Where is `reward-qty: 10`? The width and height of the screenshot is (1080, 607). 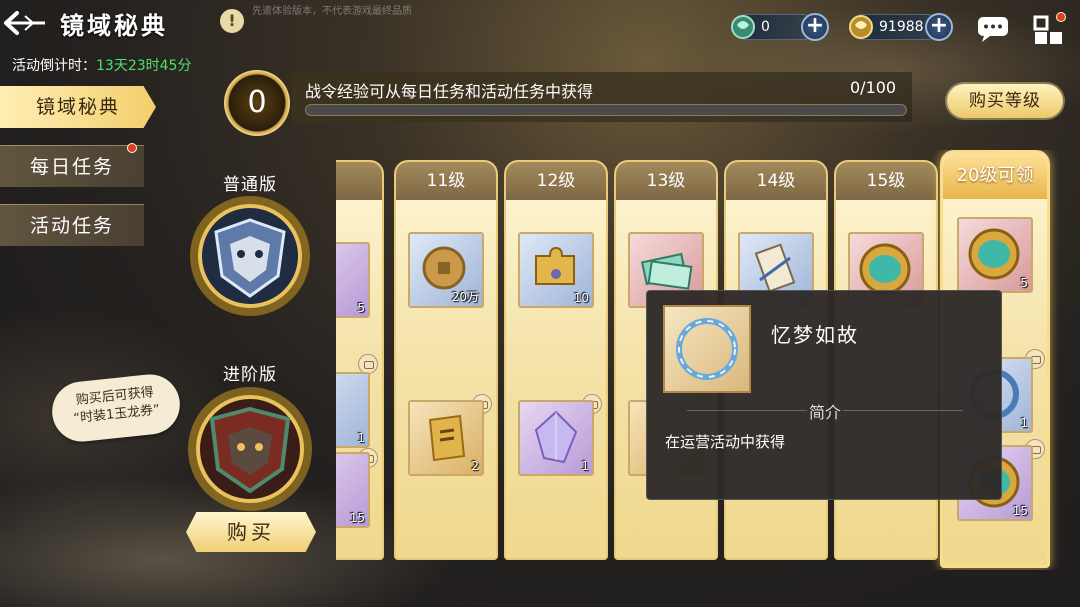 reward-qty: 10 is located at coordinates (581, 298).